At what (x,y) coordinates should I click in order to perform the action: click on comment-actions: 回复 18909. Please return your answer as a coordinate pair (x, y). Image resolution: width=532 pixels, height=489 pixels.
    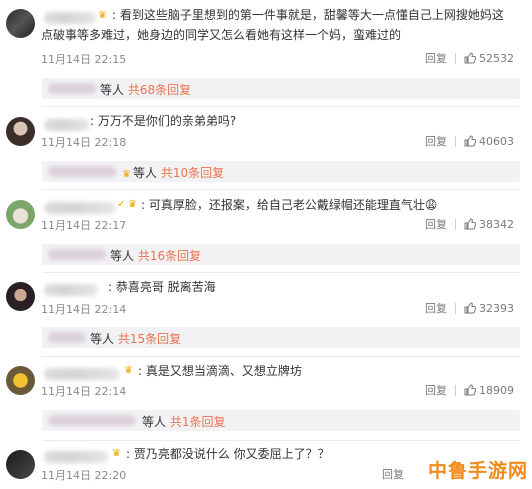
    Looking at the image, I should click on (469, 390).